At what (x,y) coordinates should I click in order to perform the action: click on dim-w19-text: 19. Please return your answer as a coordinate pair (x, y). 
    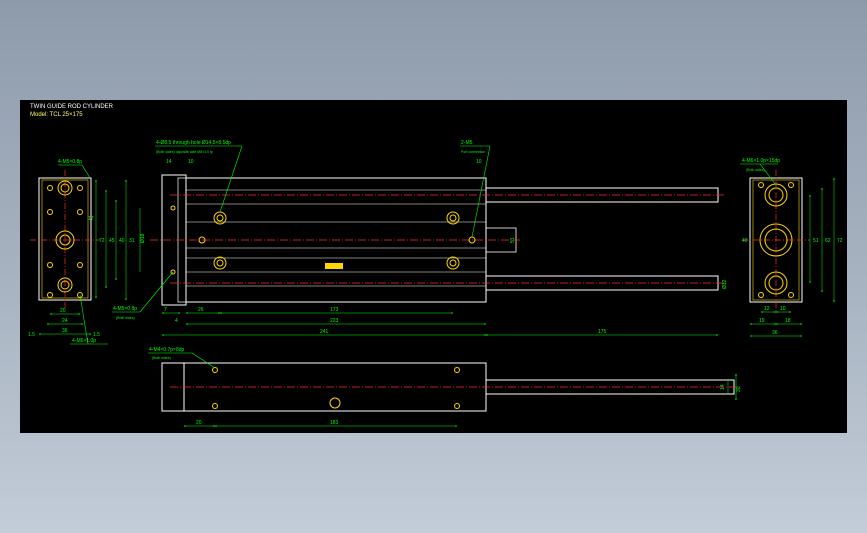
    Looking at the image, I should click on (762, 321).